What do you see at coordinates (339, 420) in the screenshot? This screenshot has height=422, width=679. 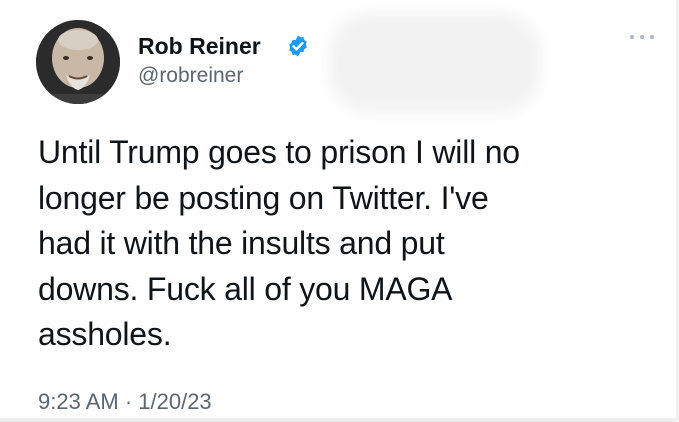 I see `divider` at bounding box center [339, 420].